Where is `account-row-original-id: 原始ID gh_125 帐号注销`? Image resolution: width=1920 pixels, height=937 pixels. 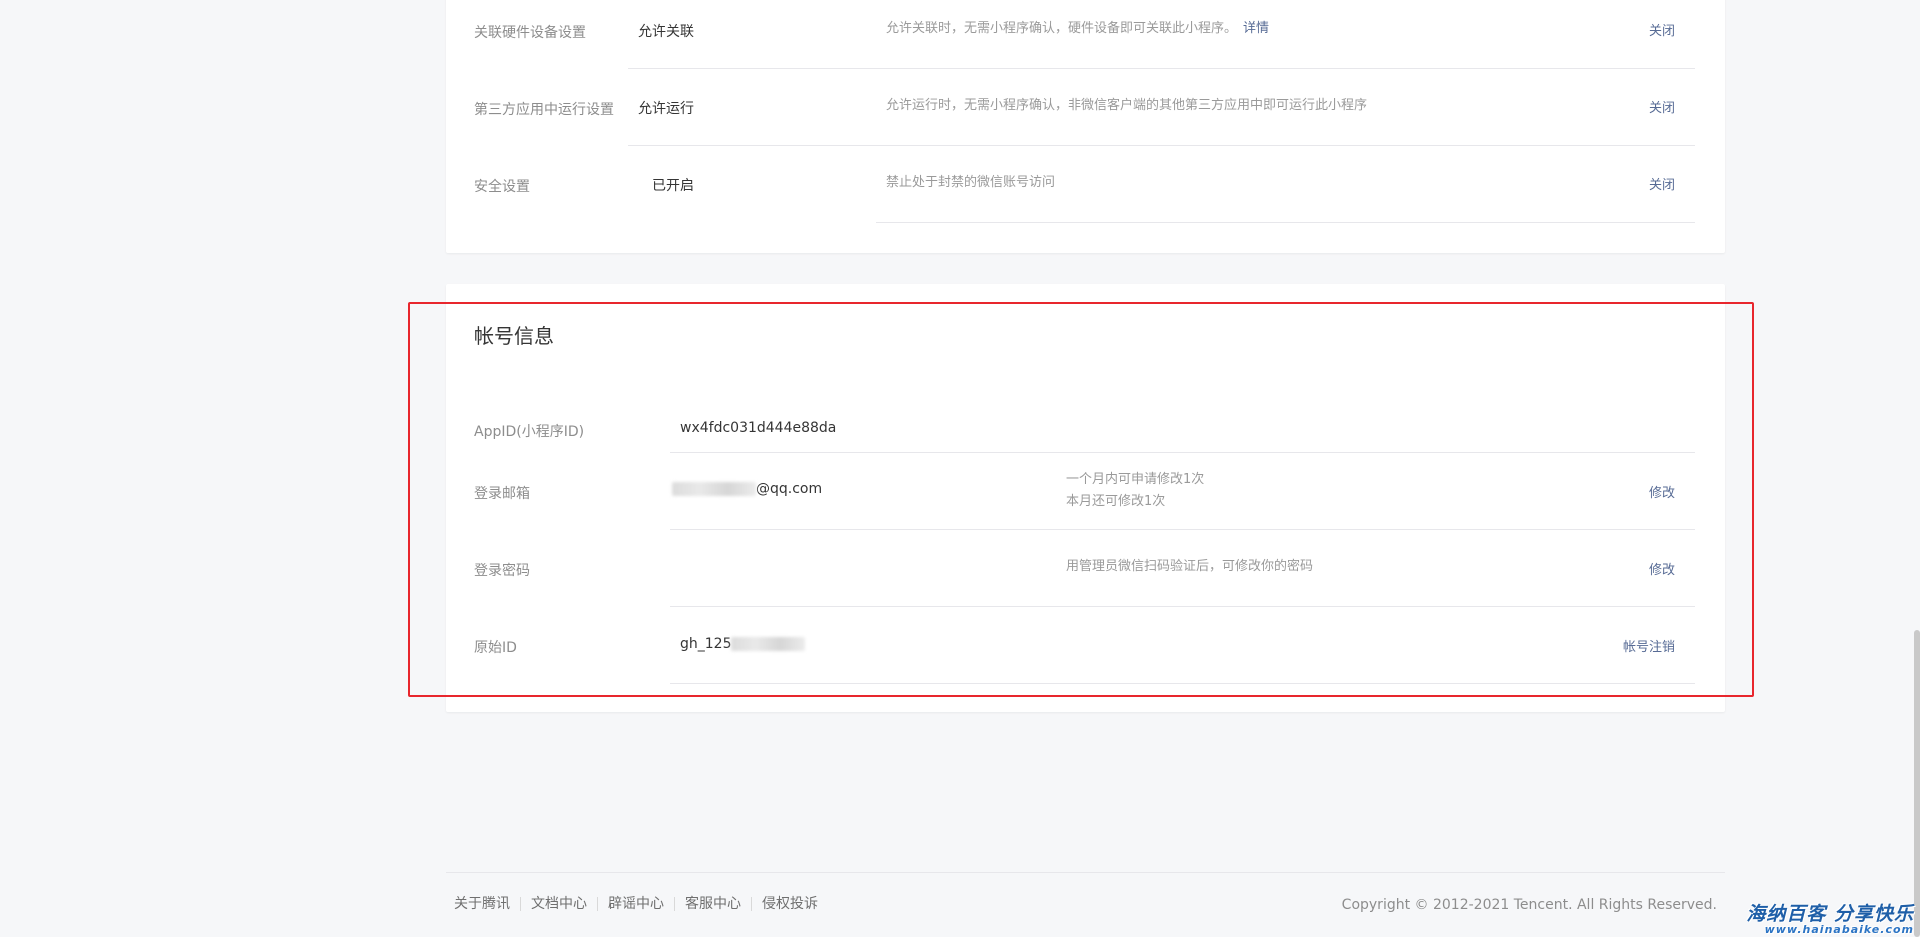
account-row-original-id: 原始ID gh_125 帐号注销 is located at coordinates (1085, 645).